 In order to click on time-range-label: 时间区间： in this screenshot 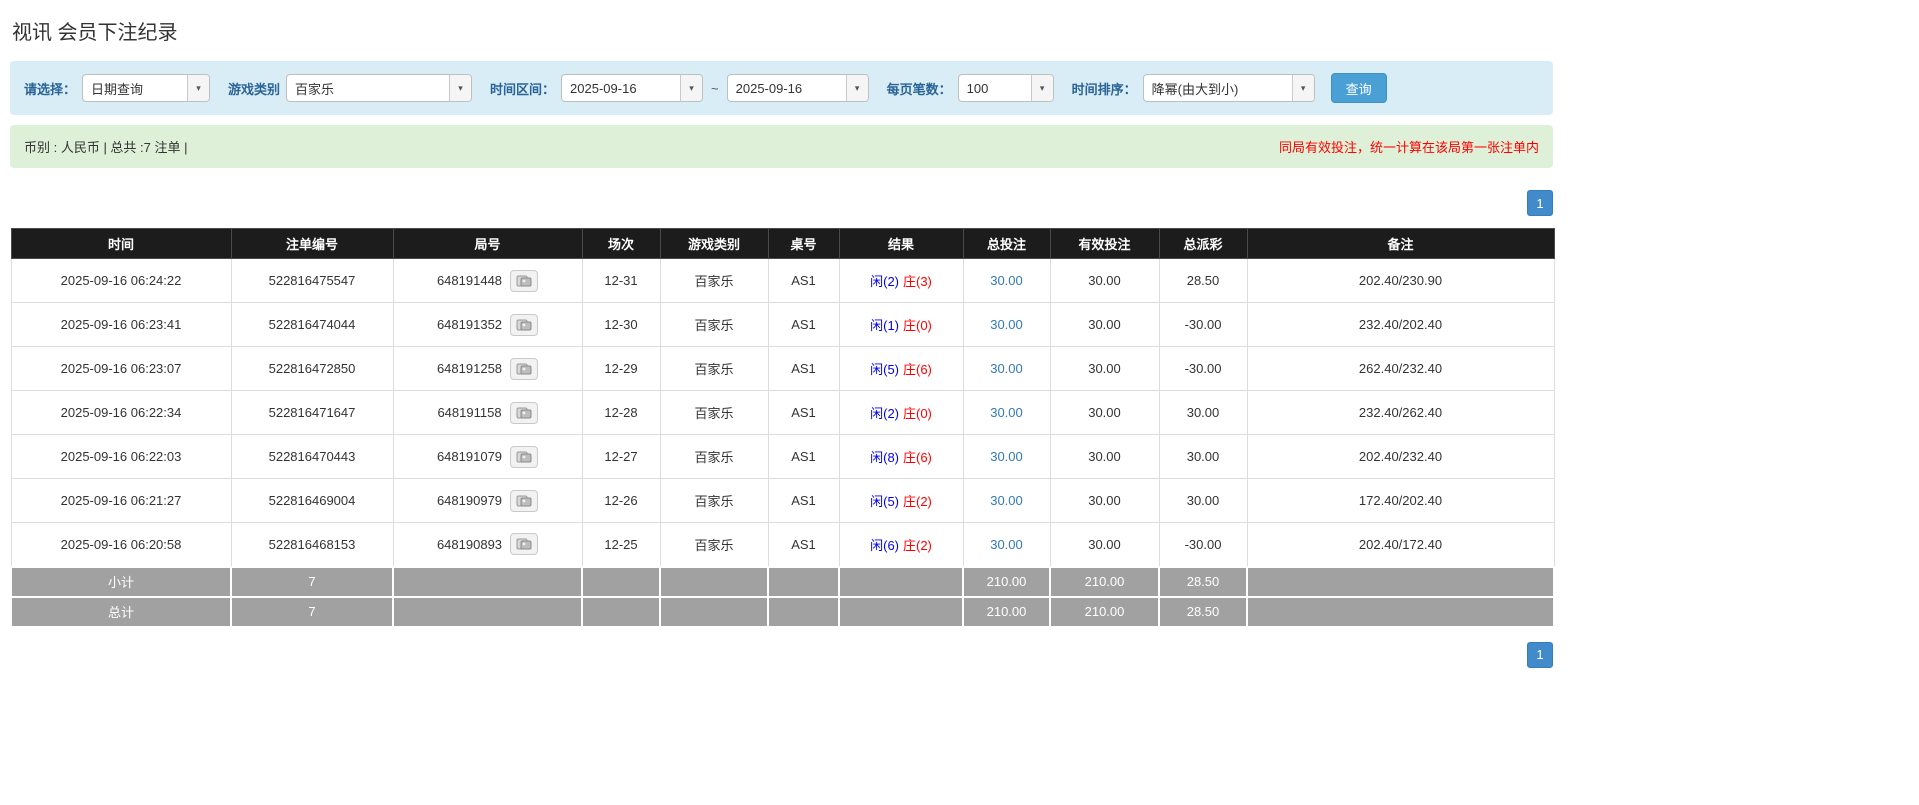, I will do `click(523, 89)`.